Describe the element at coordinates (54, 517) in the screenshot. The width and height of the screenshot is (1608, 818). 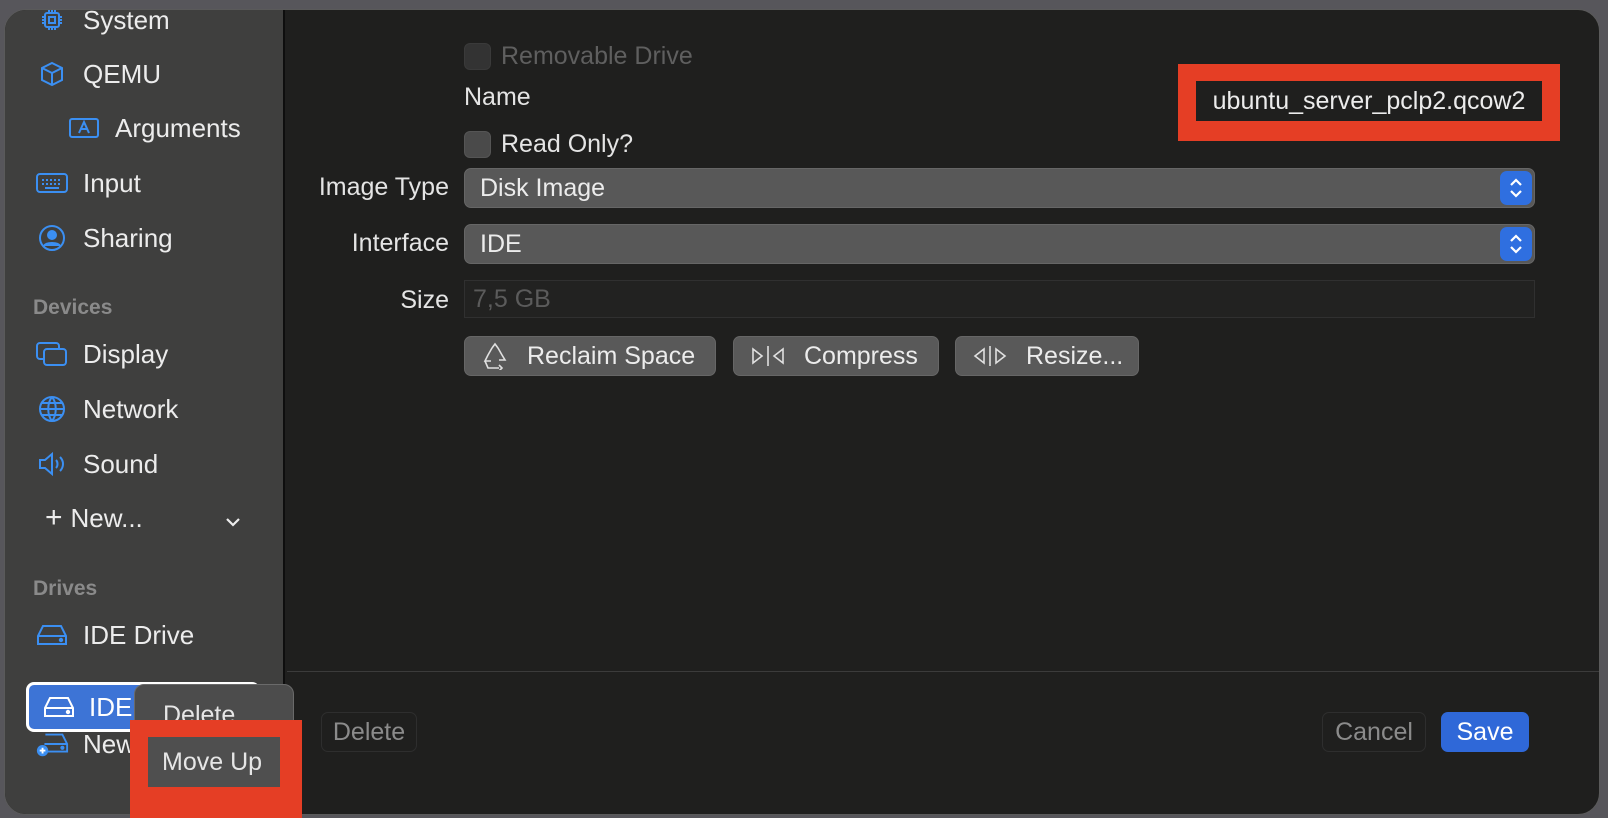
I see `plus-icon: +` at that location.